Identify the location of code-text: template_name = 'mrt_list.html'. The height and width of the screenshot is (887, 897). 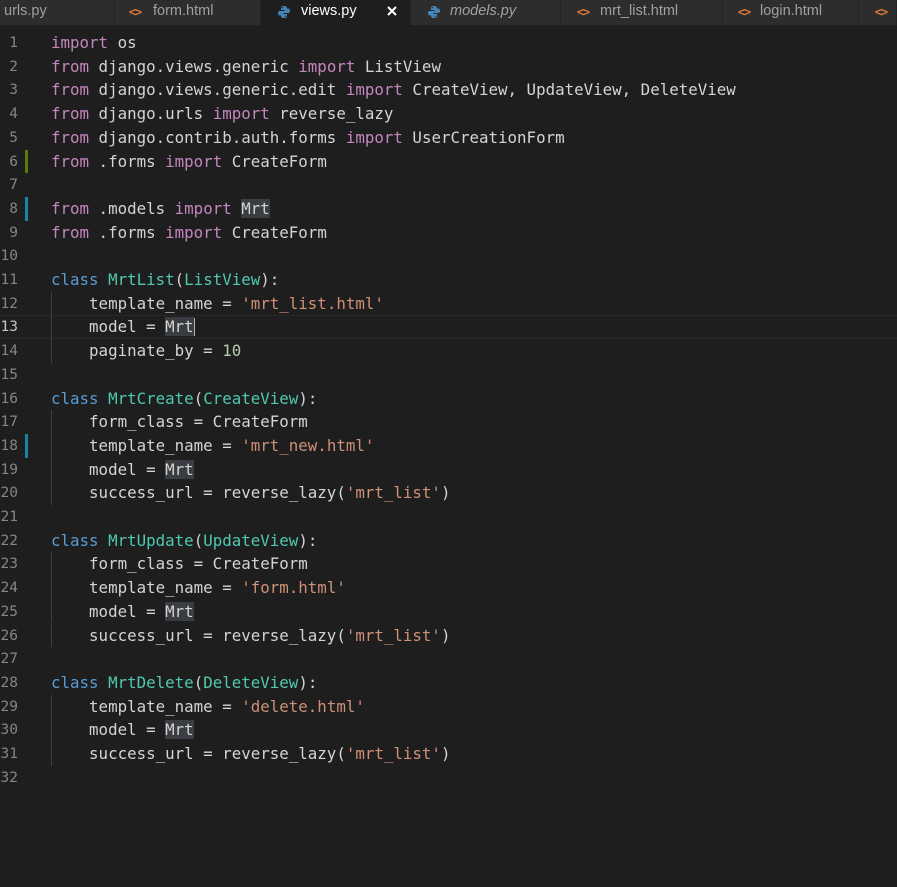
(217, 303).